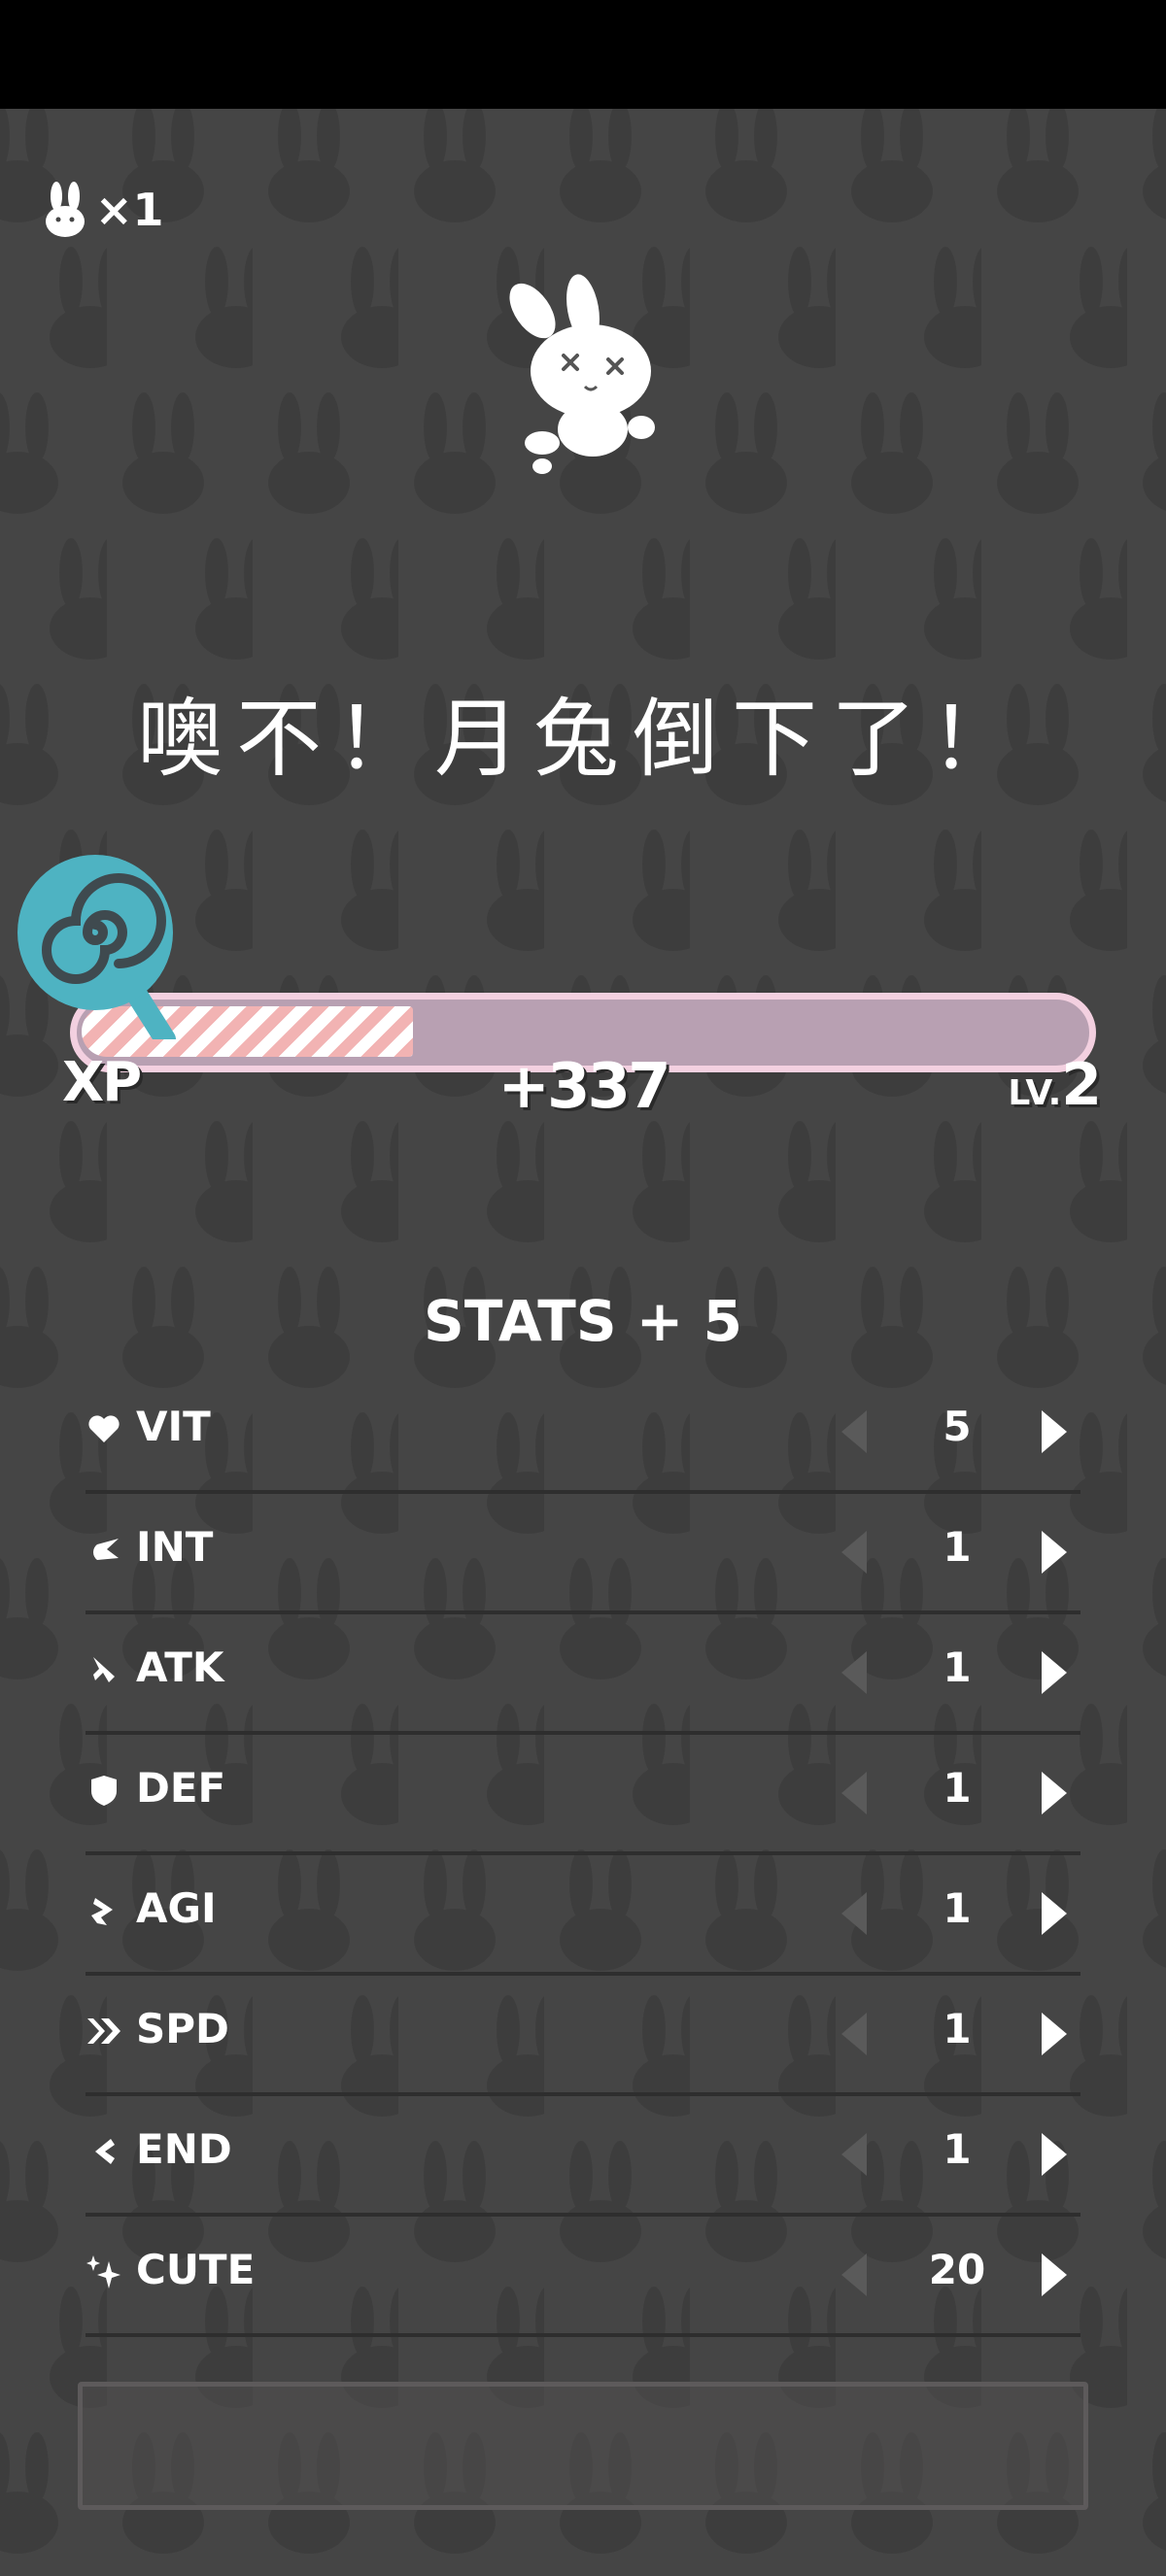 Image resolution: width=1166 pixels, height=2576 pixels. What do you see at coordinates (129, 210) in the screenshot?
I see `lives-count: ×1` at bounding box center [129, 210].